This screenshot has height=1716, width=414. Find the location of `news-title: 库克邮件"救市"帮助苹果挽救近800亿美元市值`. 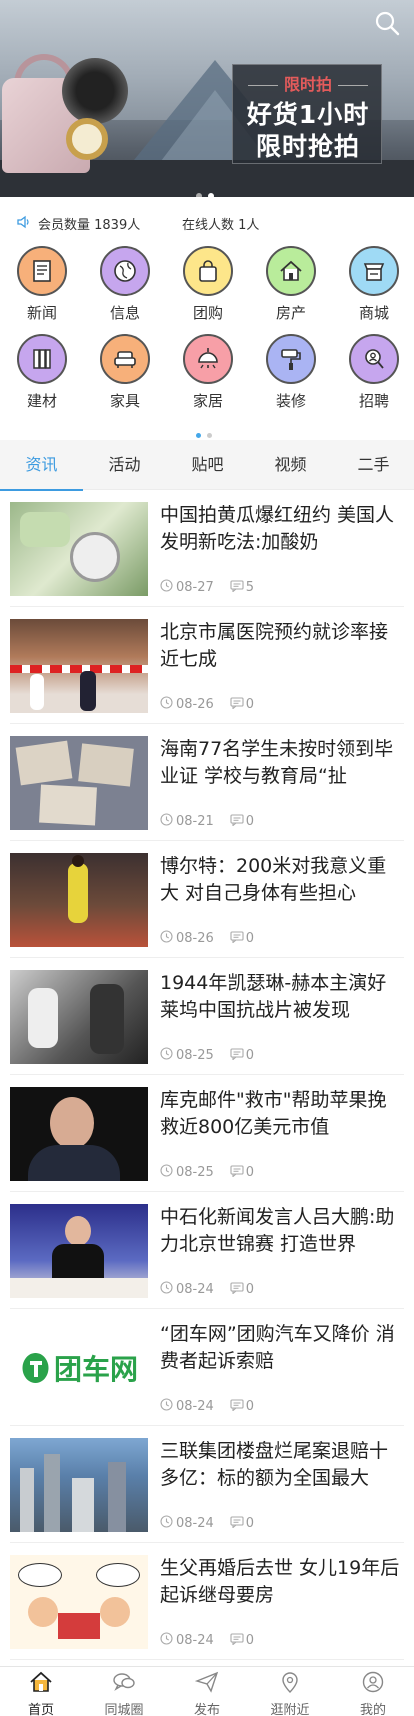

news-title: 库克邮件"救市"帮助苹果挽救近800亿美元市值 is located at coordinates (282, 1114).